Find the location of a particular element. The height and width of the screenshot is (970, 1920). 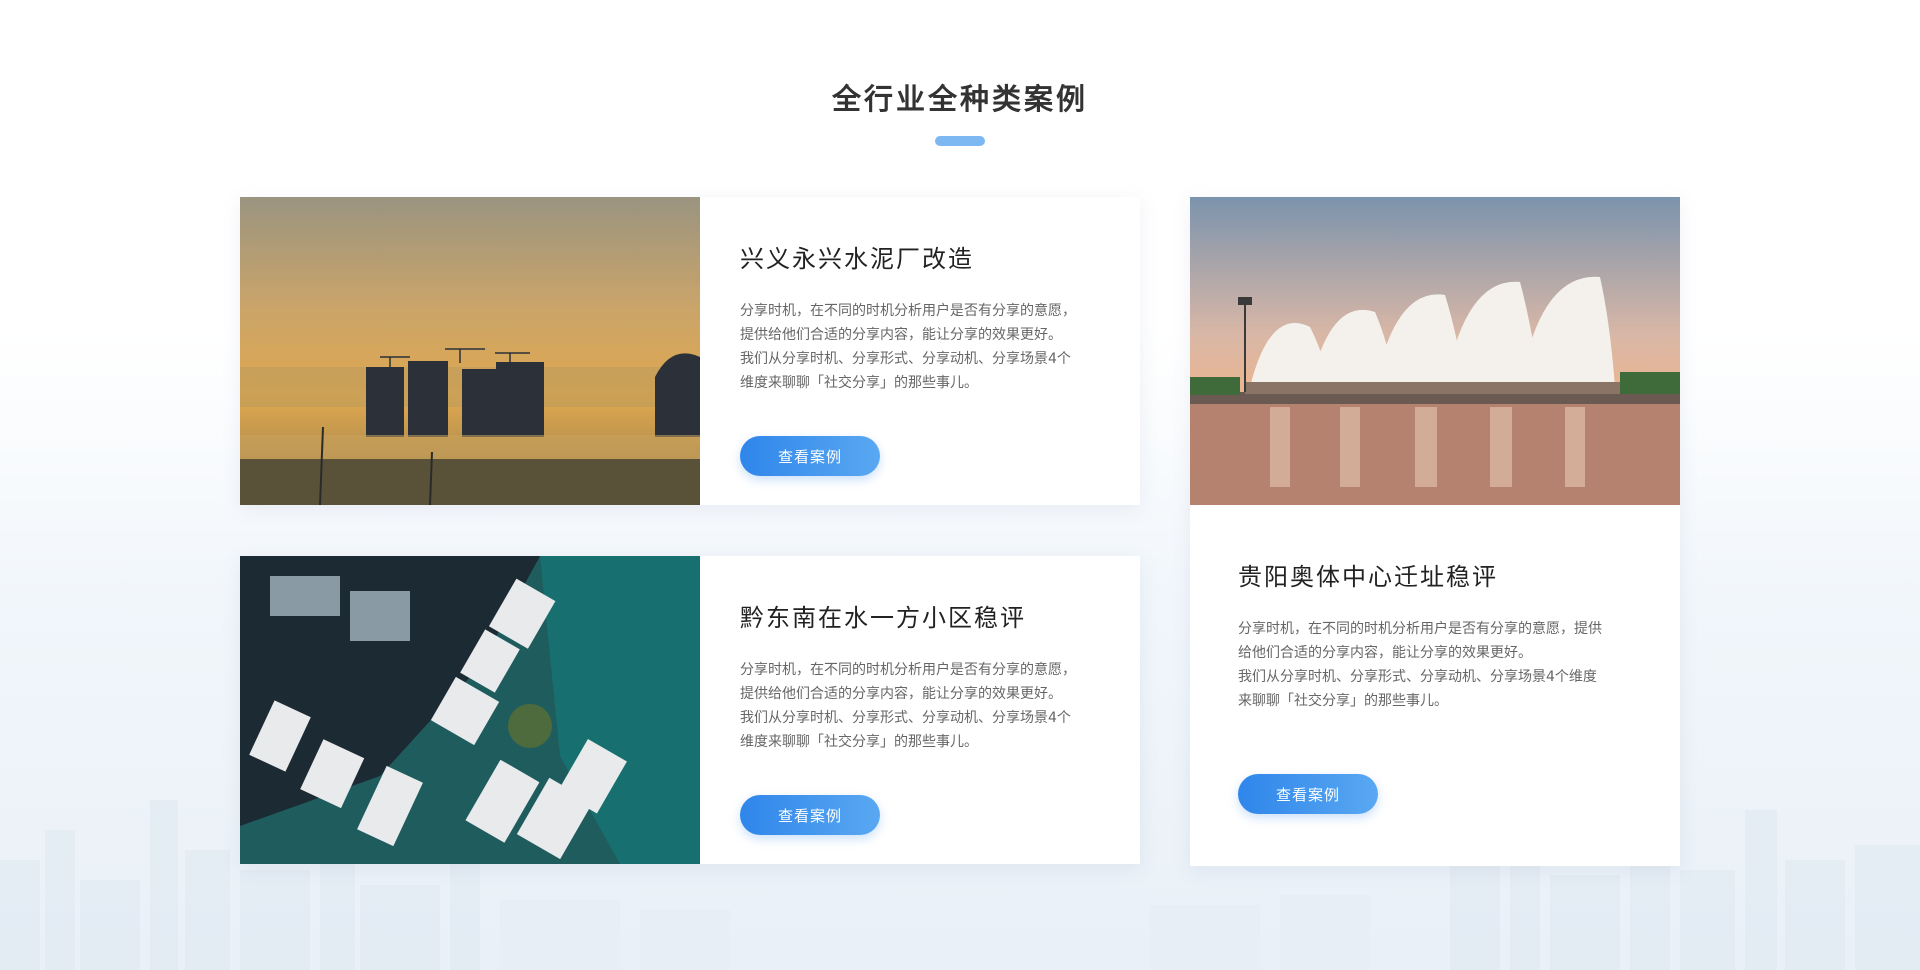

case-title: 黔东南在水一方小区稳评 is located at coordinates (883, 618).